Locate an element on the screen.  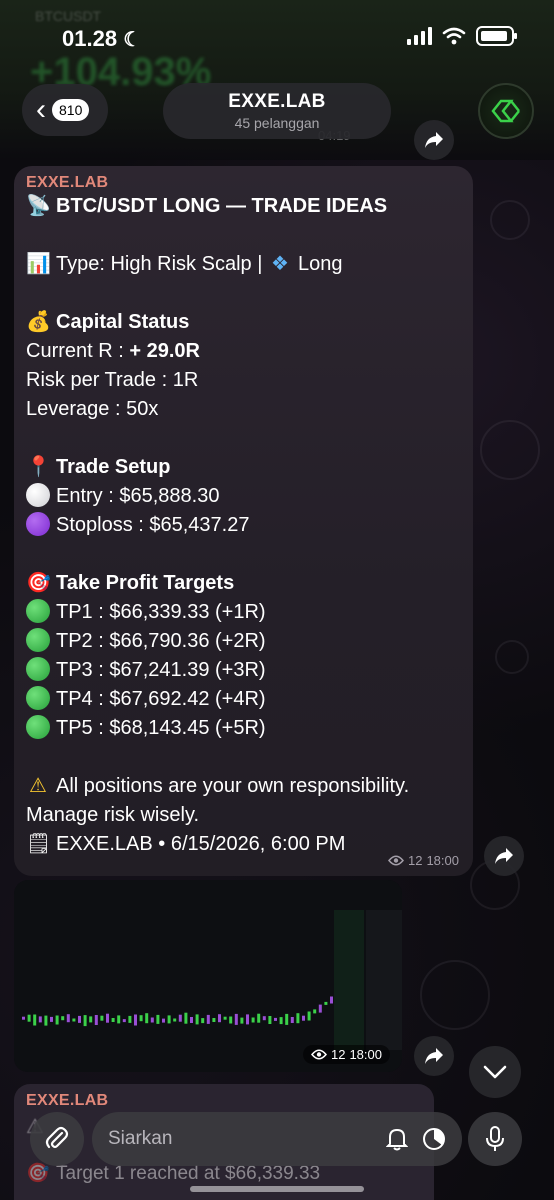
compose-bar is located at coordinates (277, 1140).